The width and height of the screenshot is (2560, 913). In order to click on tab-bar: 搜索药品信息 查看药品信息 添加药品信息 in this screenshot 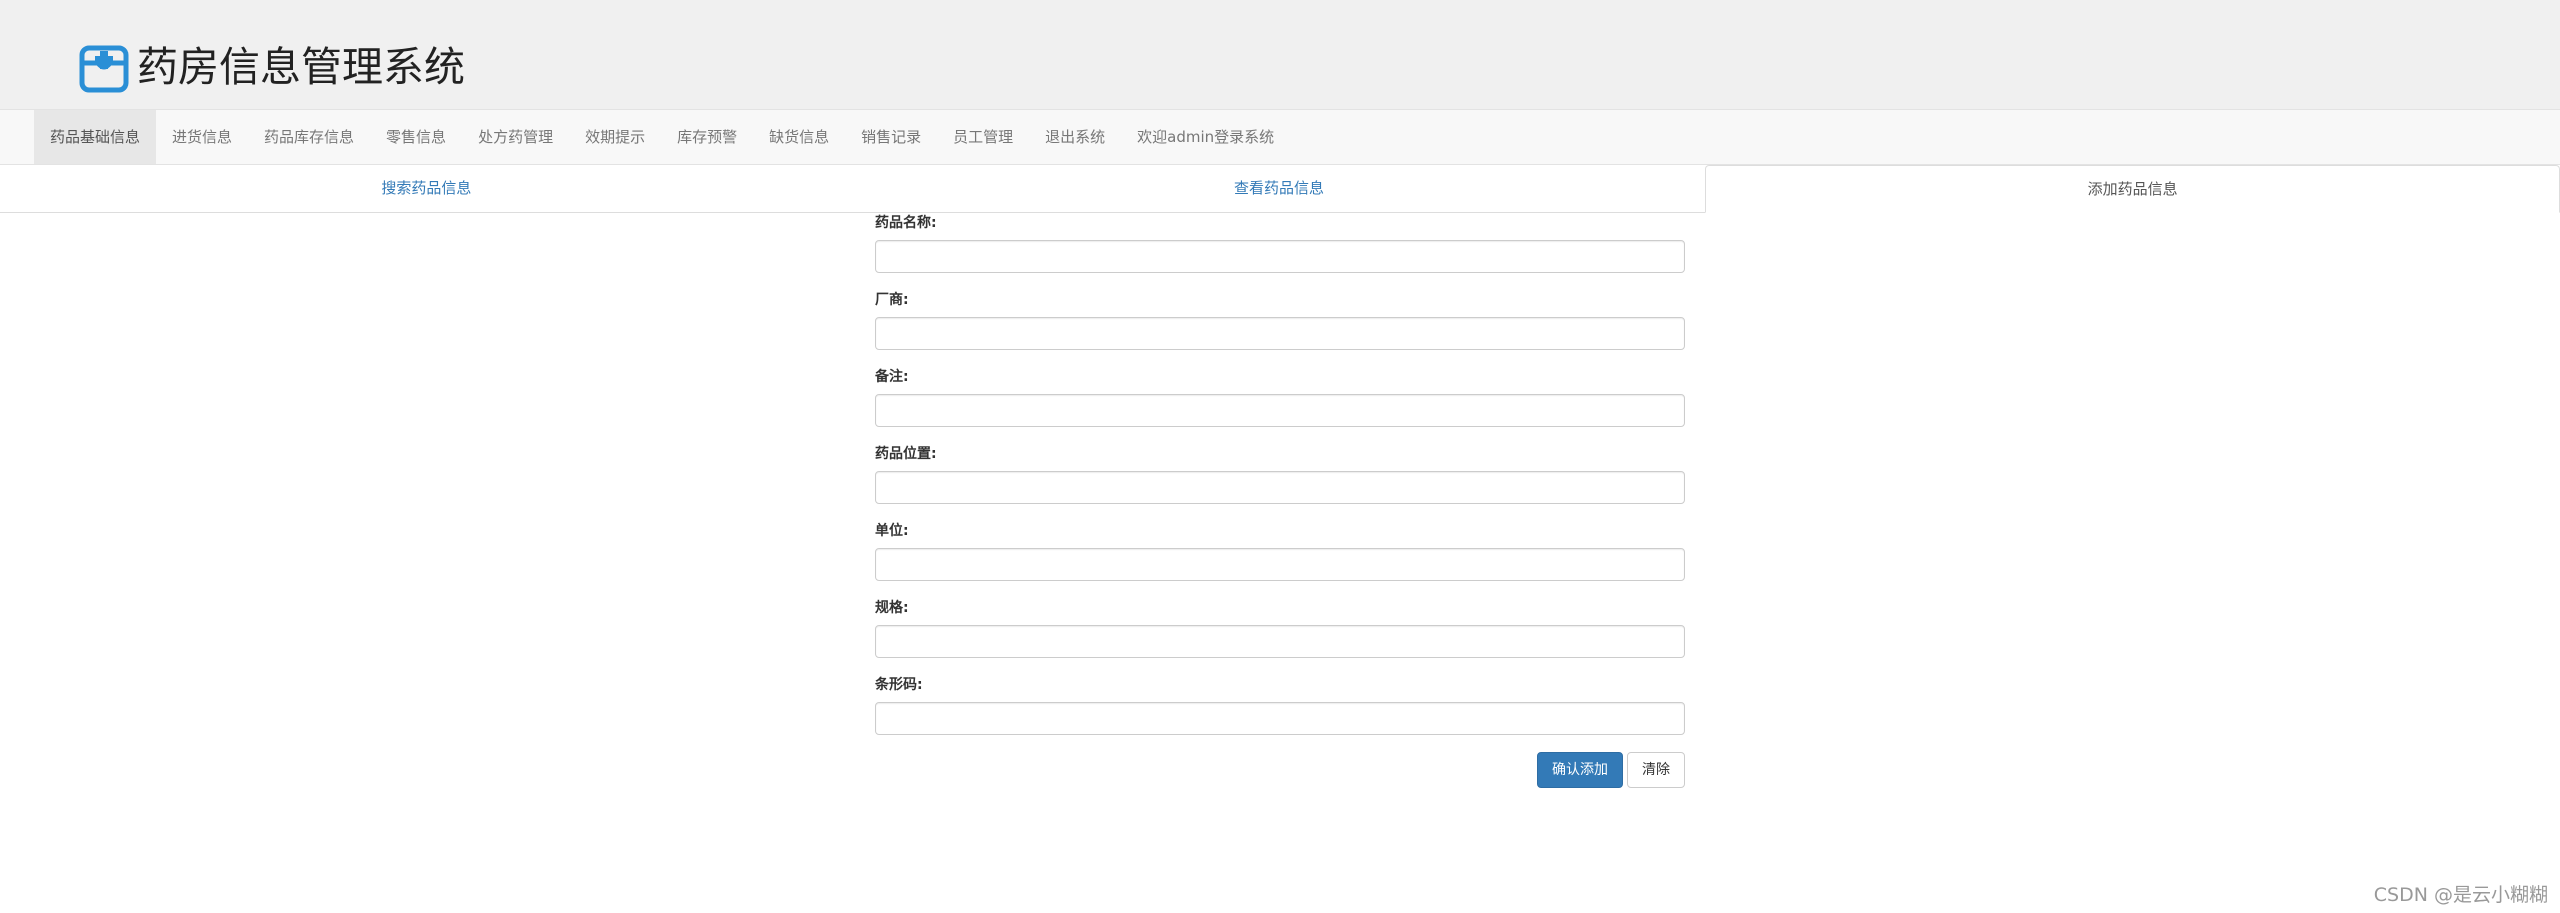, I will do `click(1280, 189)`.